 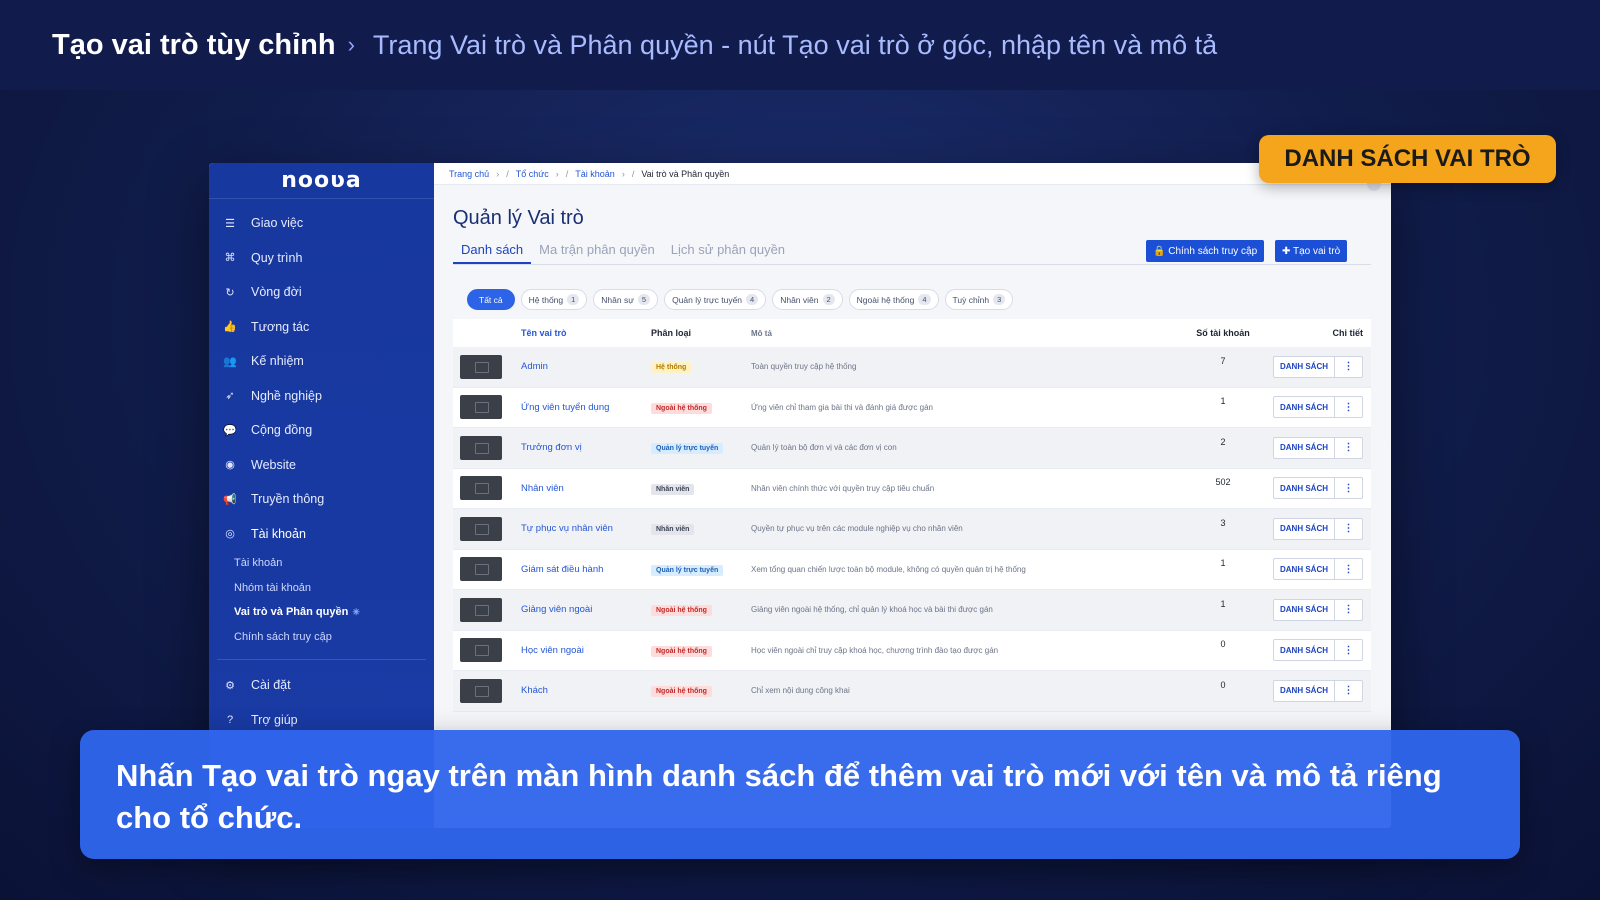 What do you see at coordinates (595, 174) in the screenshot?
I see `breadcrumb-item: Tài khoản` at bounding box center [595, 174].